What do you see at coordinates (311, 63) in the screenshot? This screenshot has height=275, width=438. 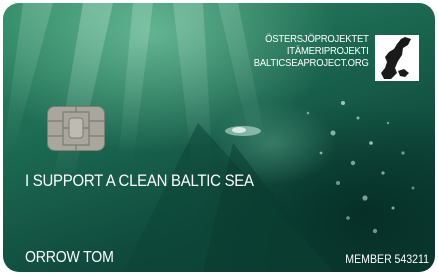 I see `project-website: BALTICSEAPROJECT.ORG` at bounding box center [311, 63].